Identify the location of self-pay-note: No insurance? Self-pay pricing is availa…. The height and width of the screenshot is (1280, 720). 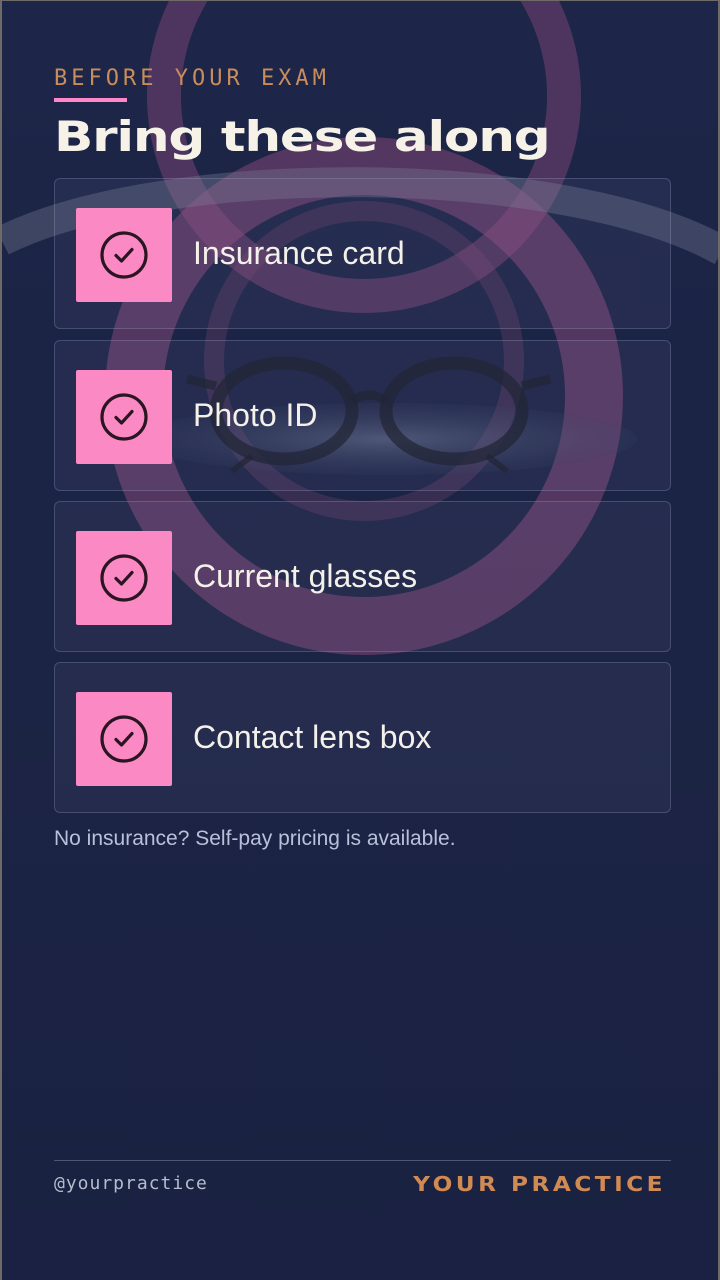
(255, 838).